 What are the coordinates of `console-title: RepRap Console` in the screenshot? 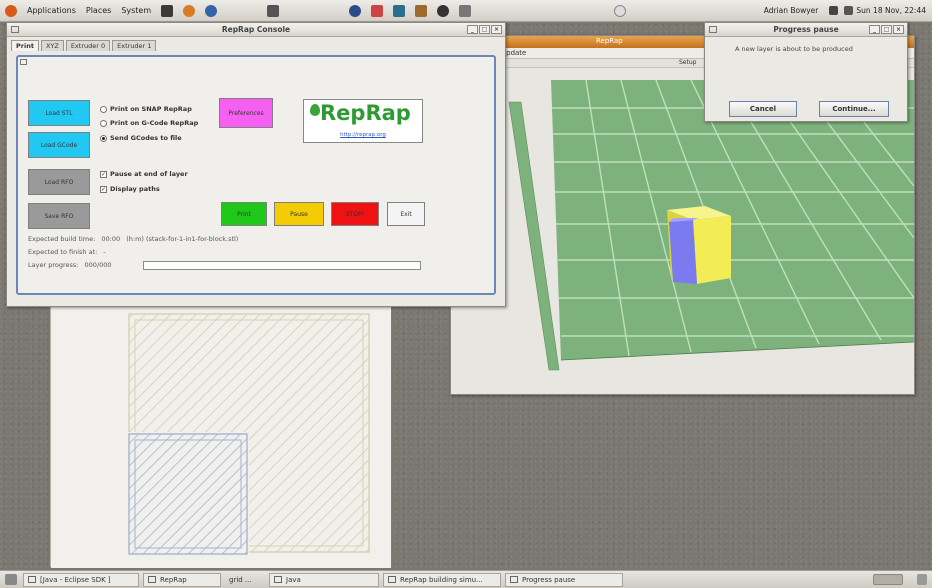 It's located at (256, 29).